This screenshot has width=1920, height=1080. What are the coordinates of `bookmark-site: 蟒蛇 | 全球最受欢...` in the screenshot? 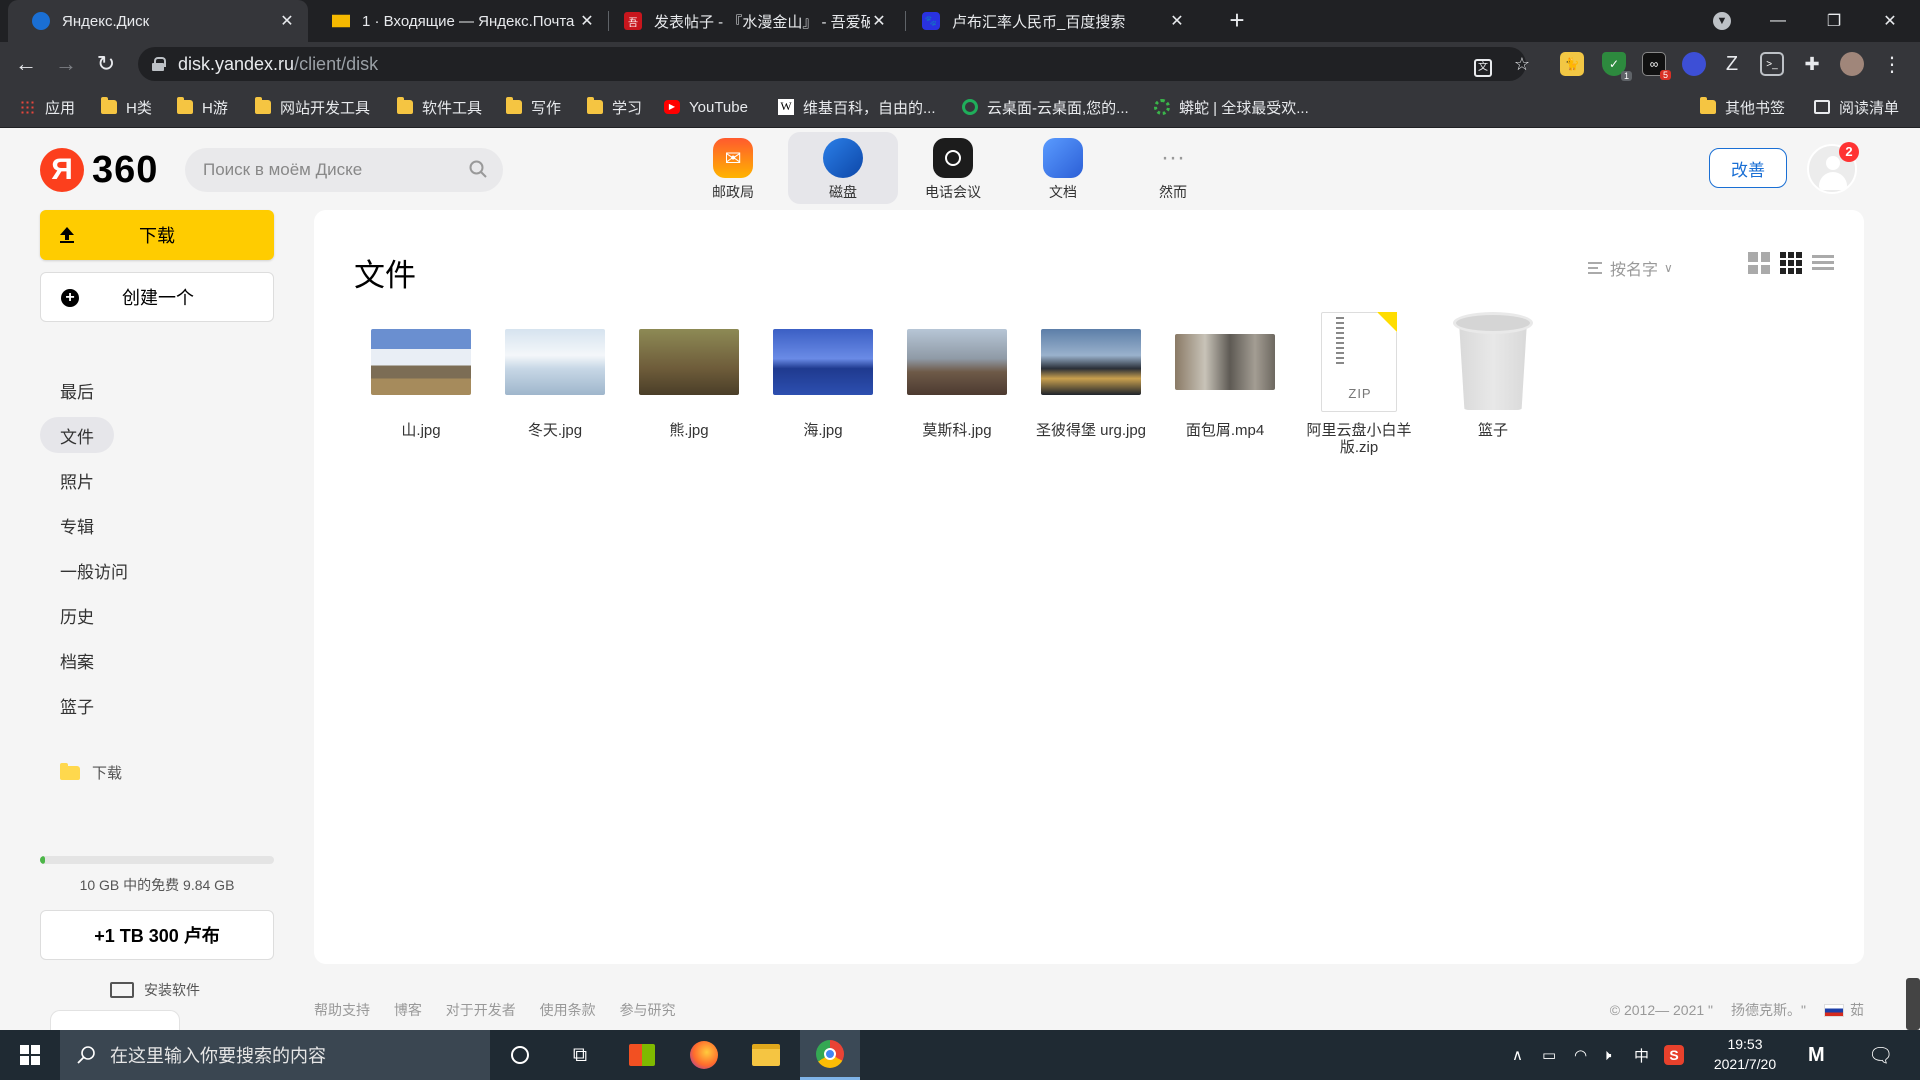 It's located at (1231, 107).